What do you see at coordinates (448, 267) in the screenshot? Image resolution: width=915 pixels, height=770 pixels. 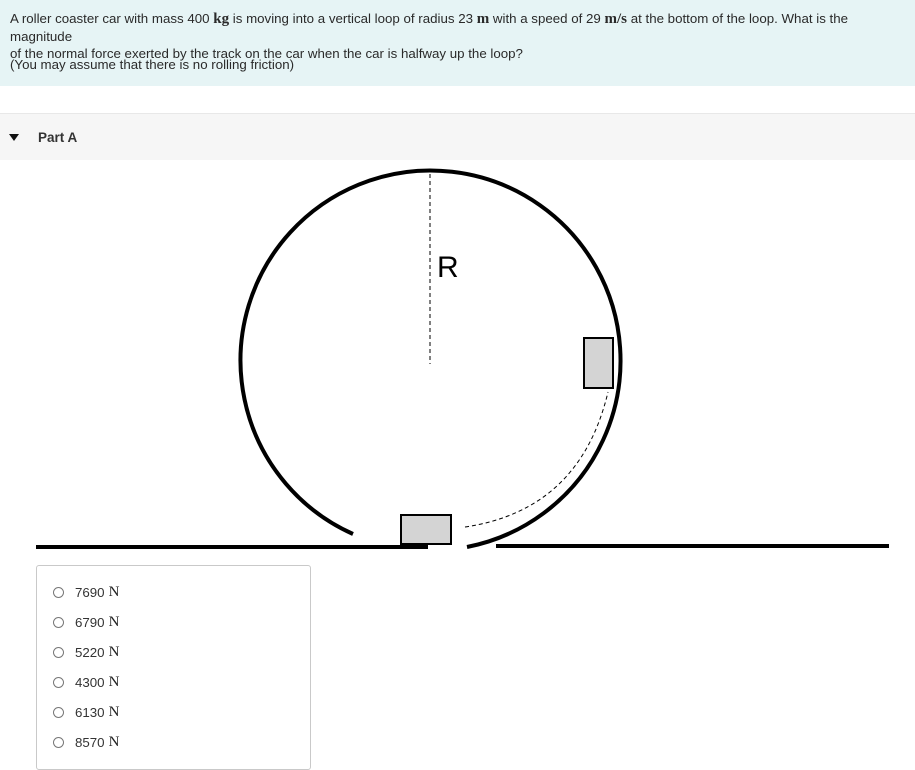 I see `radius-label: R` at bounding box center [448, 267].